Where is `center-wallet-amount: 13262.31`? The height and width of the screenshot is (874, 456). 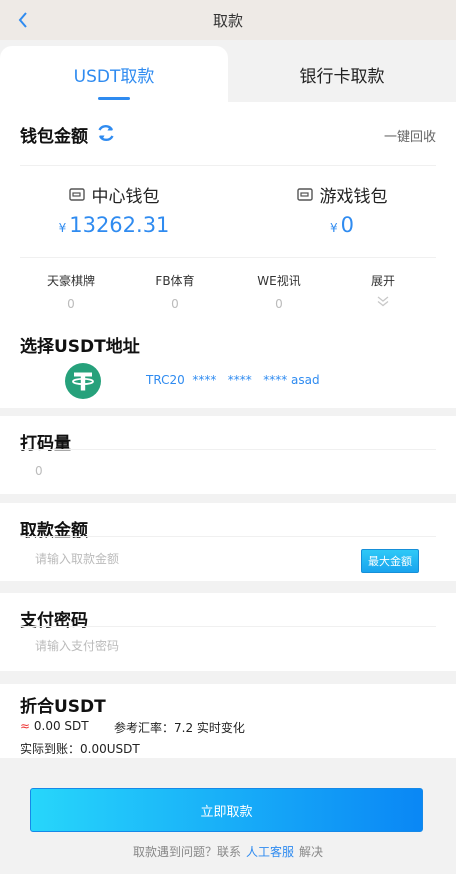
center-wallet-amount: 13262.31 is located at coordinates (119, 225).